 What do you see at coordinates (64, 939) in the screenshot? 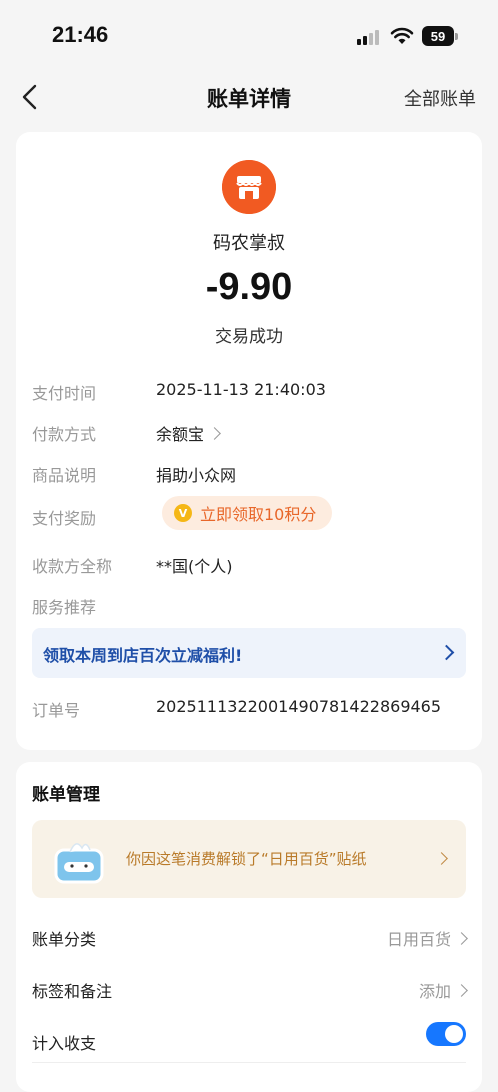
I see `category-label: 账单分类` at bounding box center [64, 939].